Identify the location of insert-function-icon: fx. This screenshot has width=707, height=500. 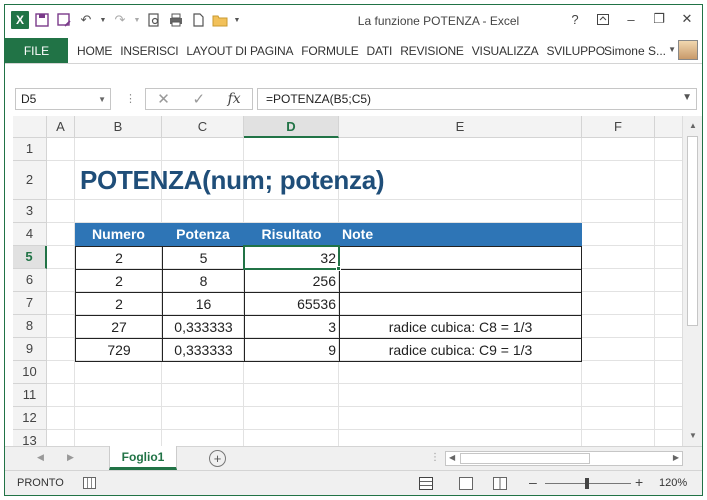
(234, 99).